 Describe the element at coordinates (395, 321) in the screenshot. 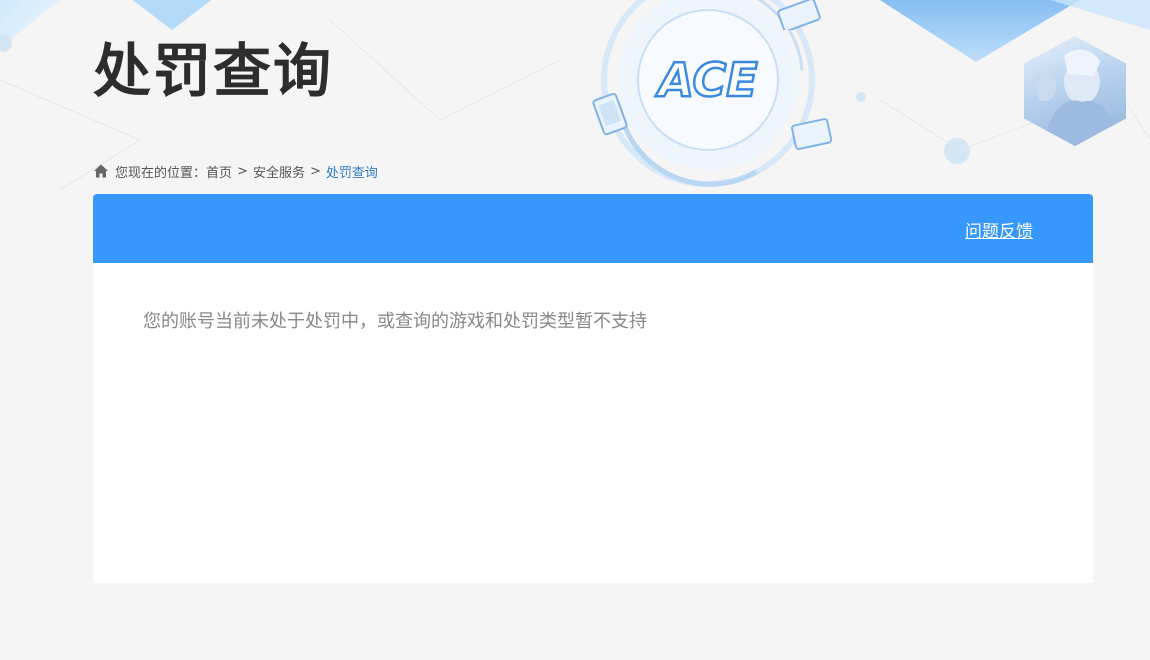

I see `status-message: 您的账号当前未处于处罚中，或查询的游戏和处罚类型暂不支持` at that location.